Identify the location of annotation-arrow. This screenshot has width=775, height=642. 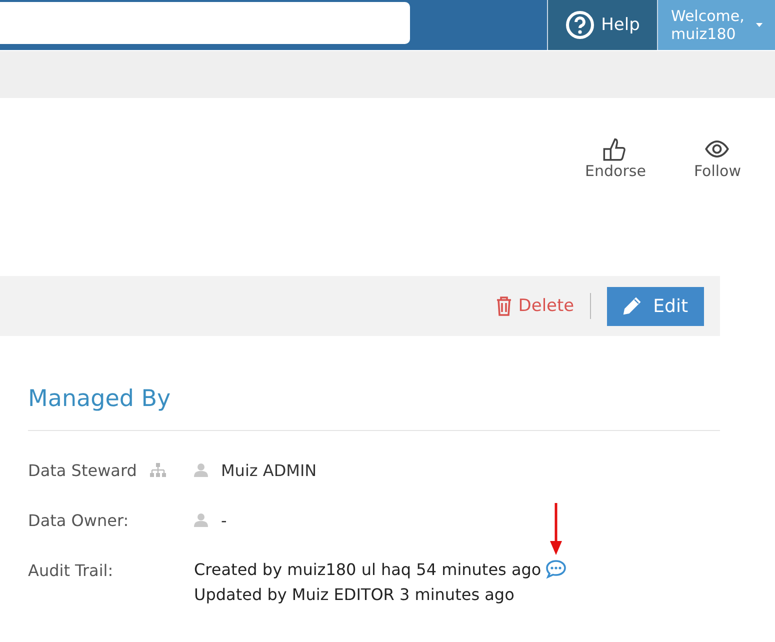
(556, 529).